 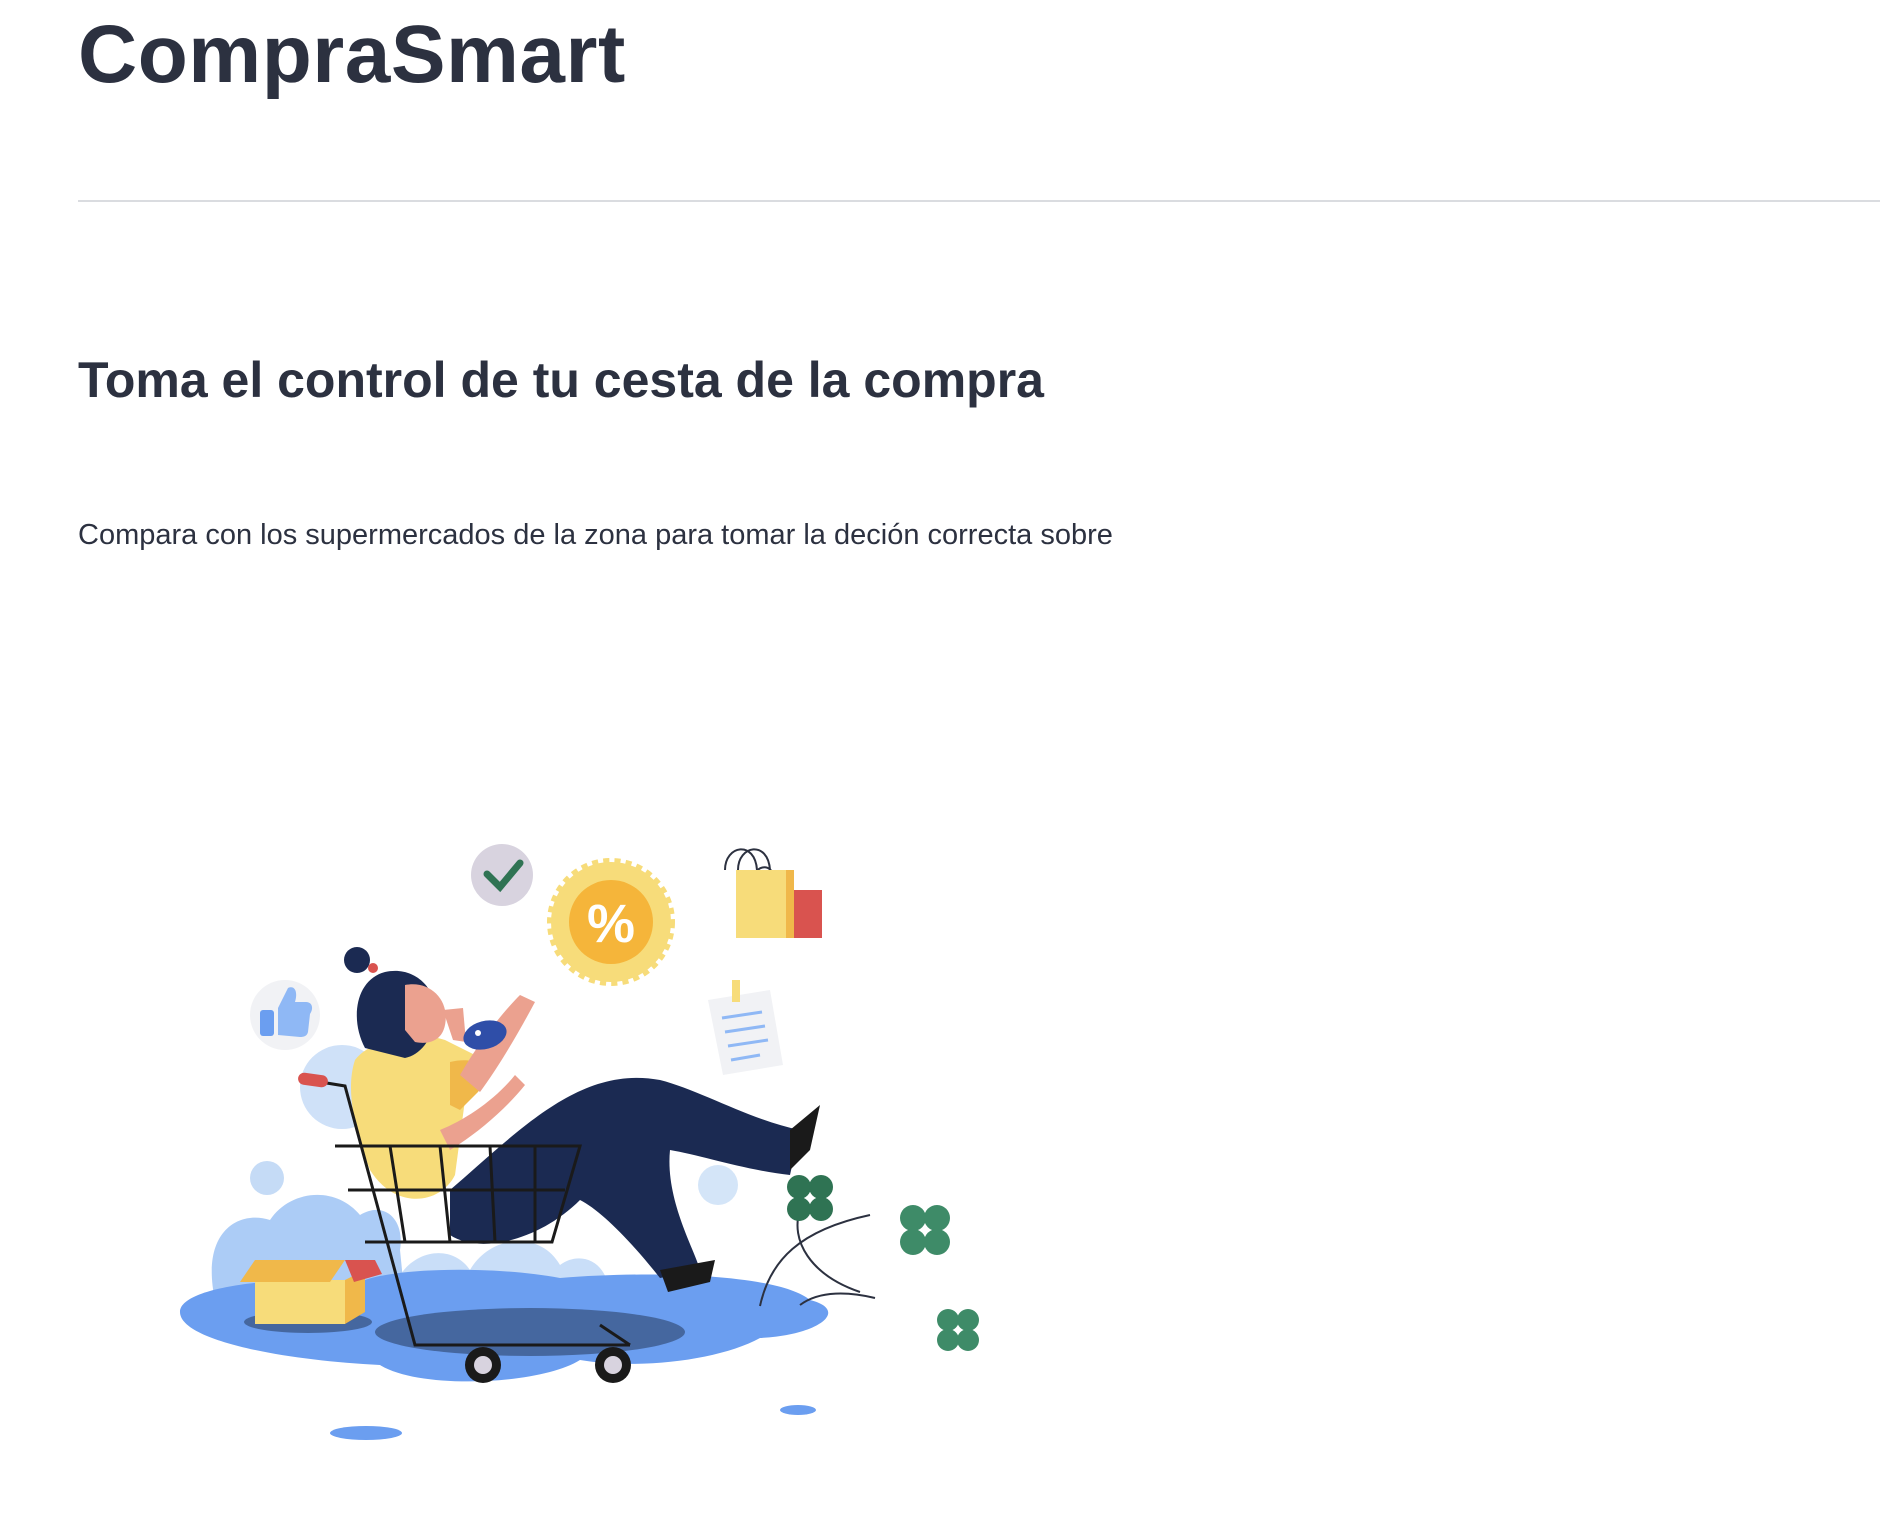 What do you see at coordinates (773, 893) in the screenshot?
I see `shopping-bag-icon` at bounding box center [773, 893].